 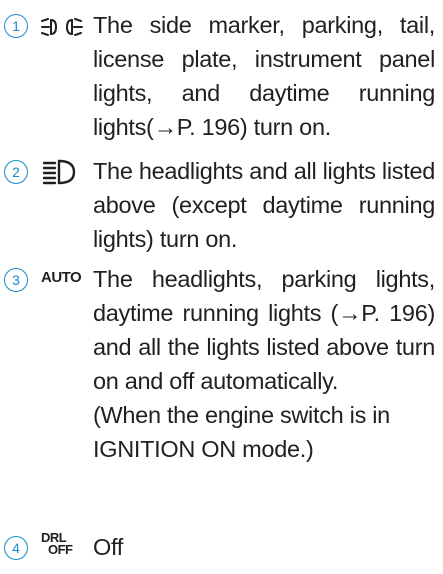 I want to click on headlights-icon, so click(x=64, y=172).